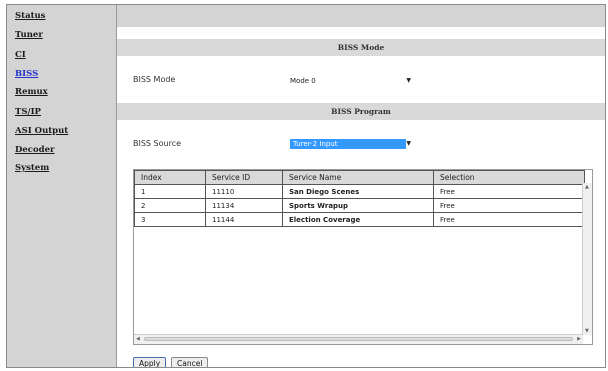 The image size is (608, 371). What do you see at coordinates (244, 177) in the screenshot?
I see `column-header-service-id: Service ID` at bounding box center [244, 177].